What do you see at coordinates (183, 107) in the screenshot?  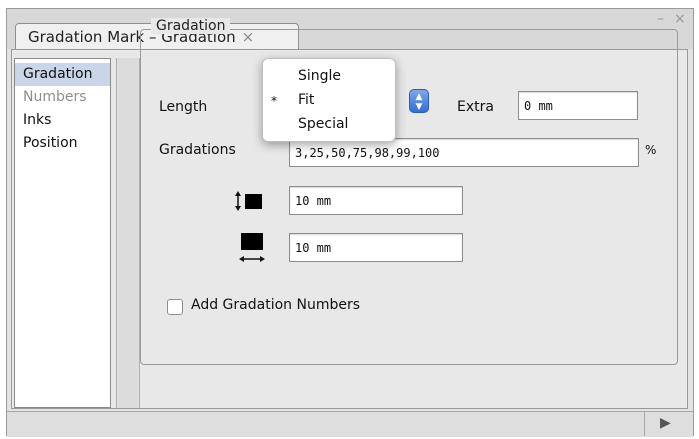 I see `length-label: Length` at bounding box center [183, 107].